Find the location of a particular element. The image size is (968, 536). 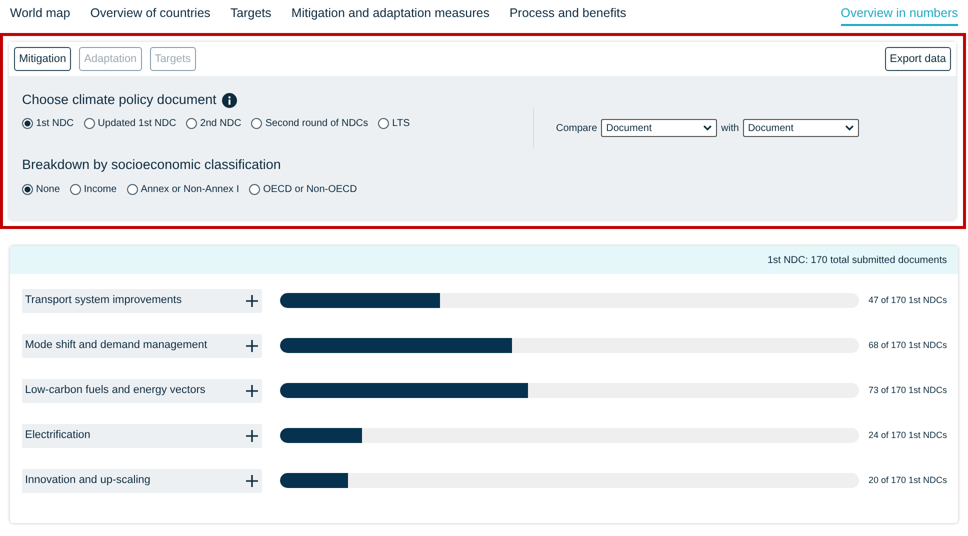

category-toggle: Electrification is located at coordinates (142, 436).